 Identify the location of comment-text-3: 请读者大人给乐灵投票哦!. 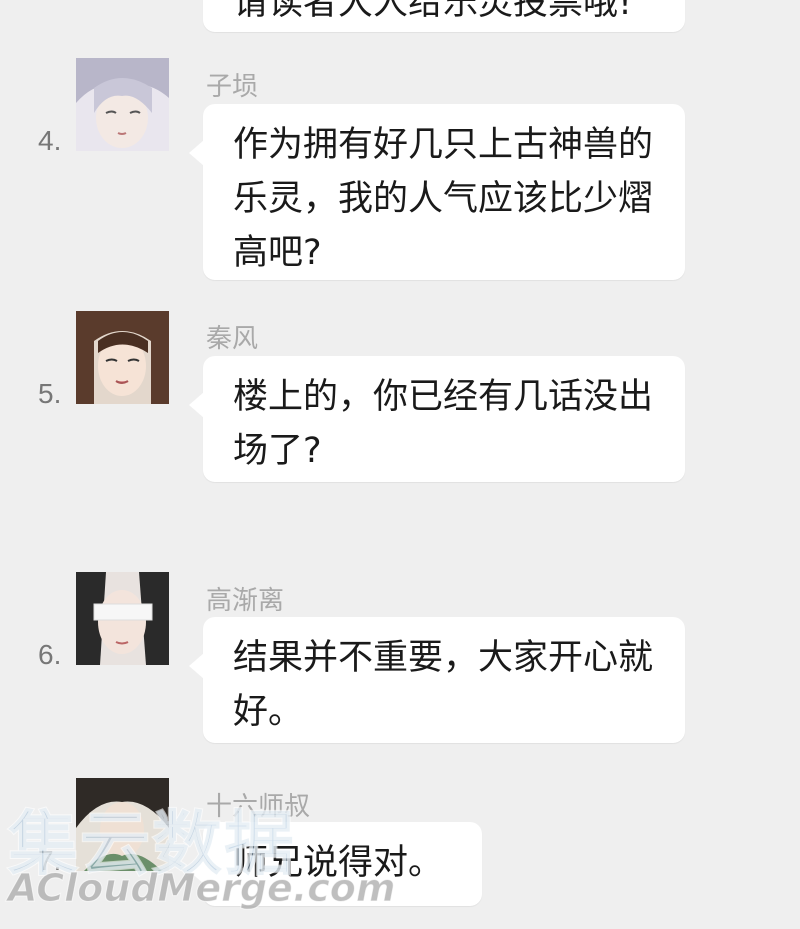
(433, 11).